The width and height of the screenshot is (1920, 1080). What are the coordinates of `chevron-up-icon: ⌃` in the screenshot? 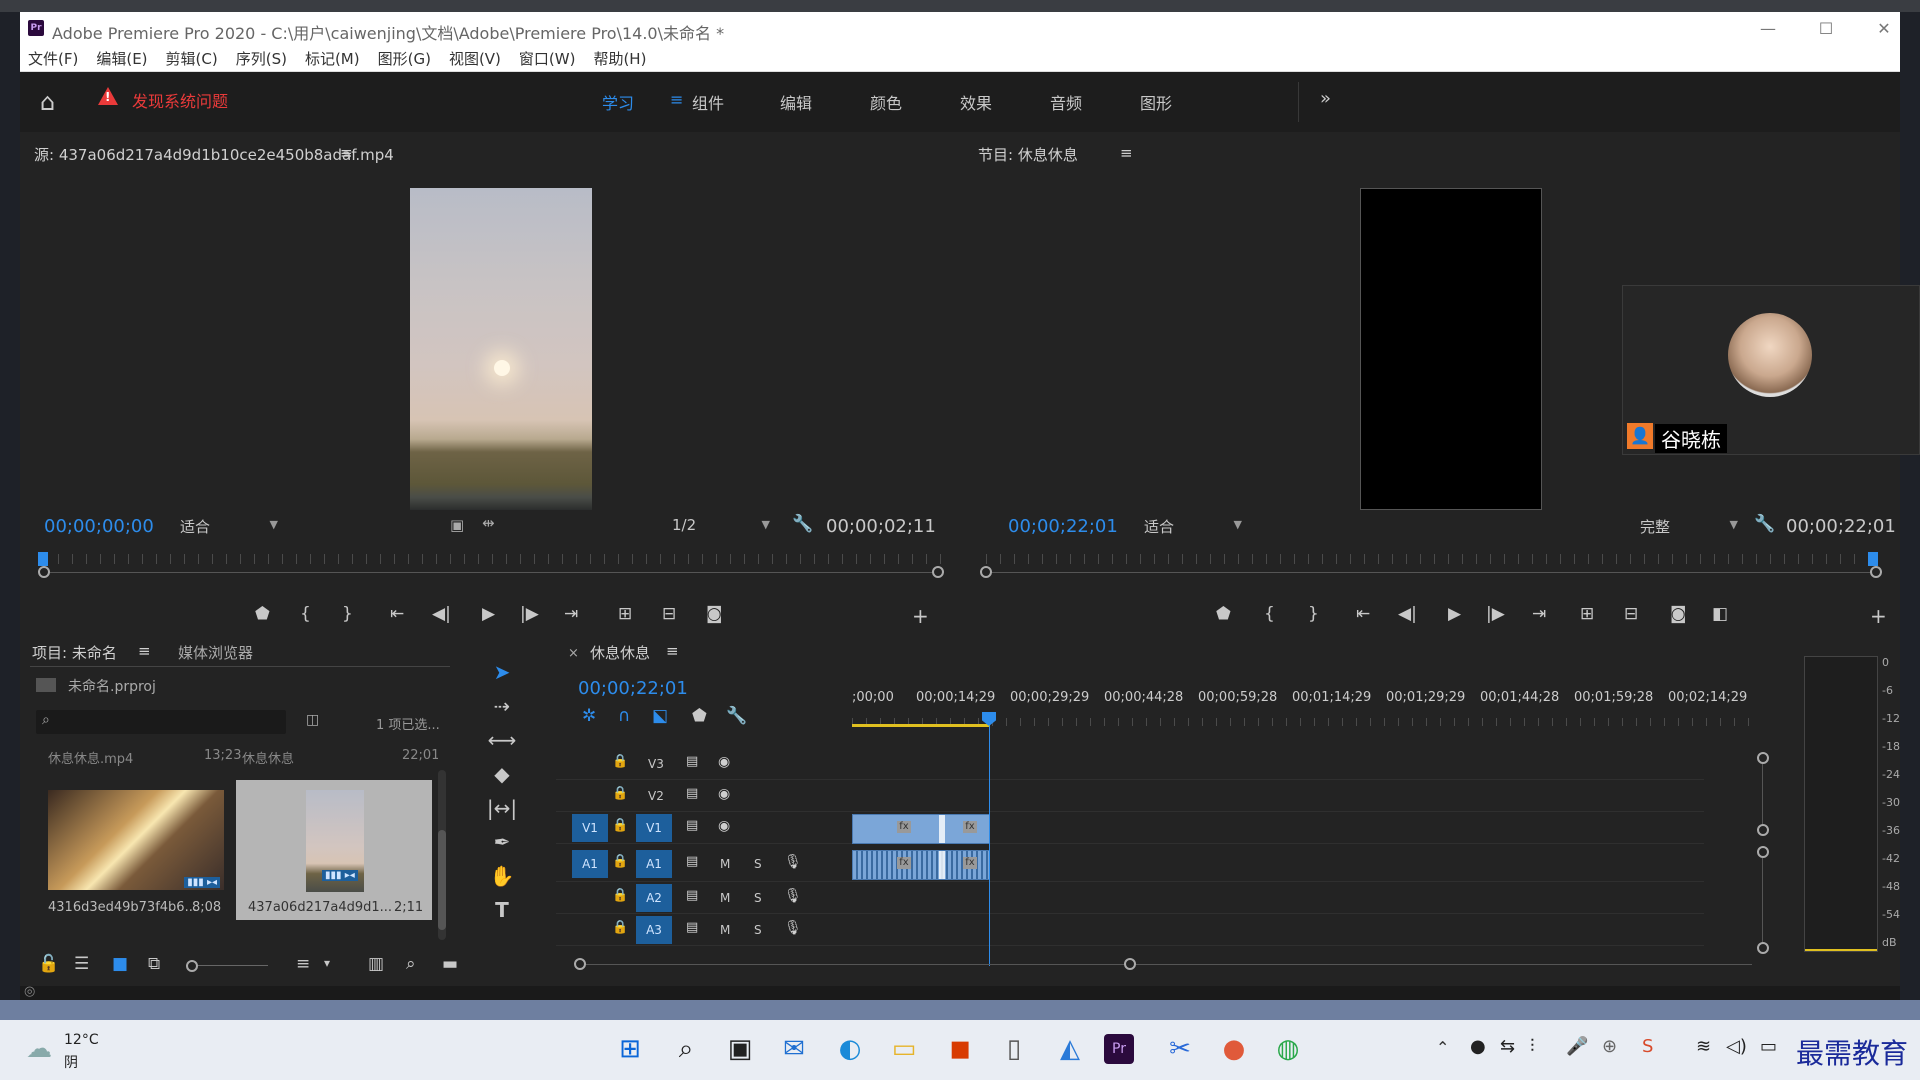 It's located at (1442, 1047).